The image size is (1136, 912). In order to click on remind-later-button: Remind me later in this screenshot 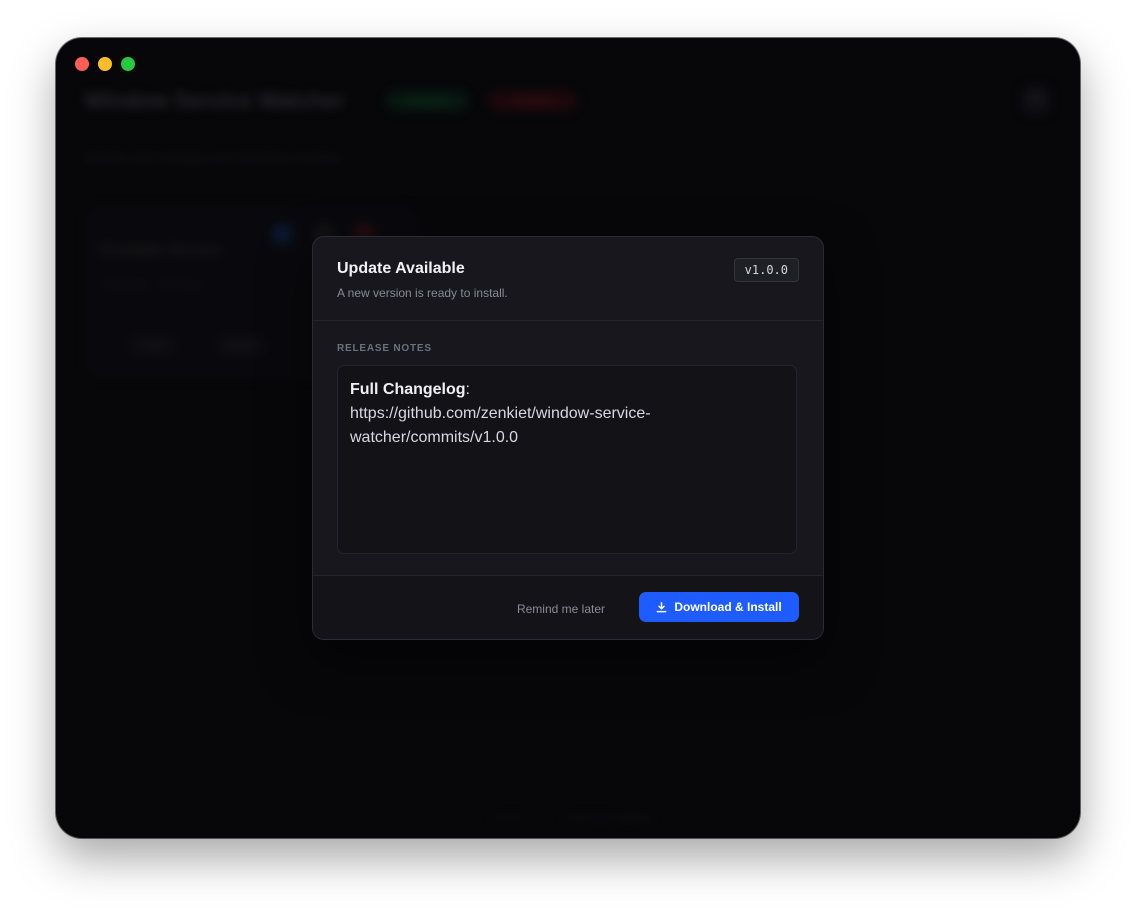, I will do `click(561, 608)`.